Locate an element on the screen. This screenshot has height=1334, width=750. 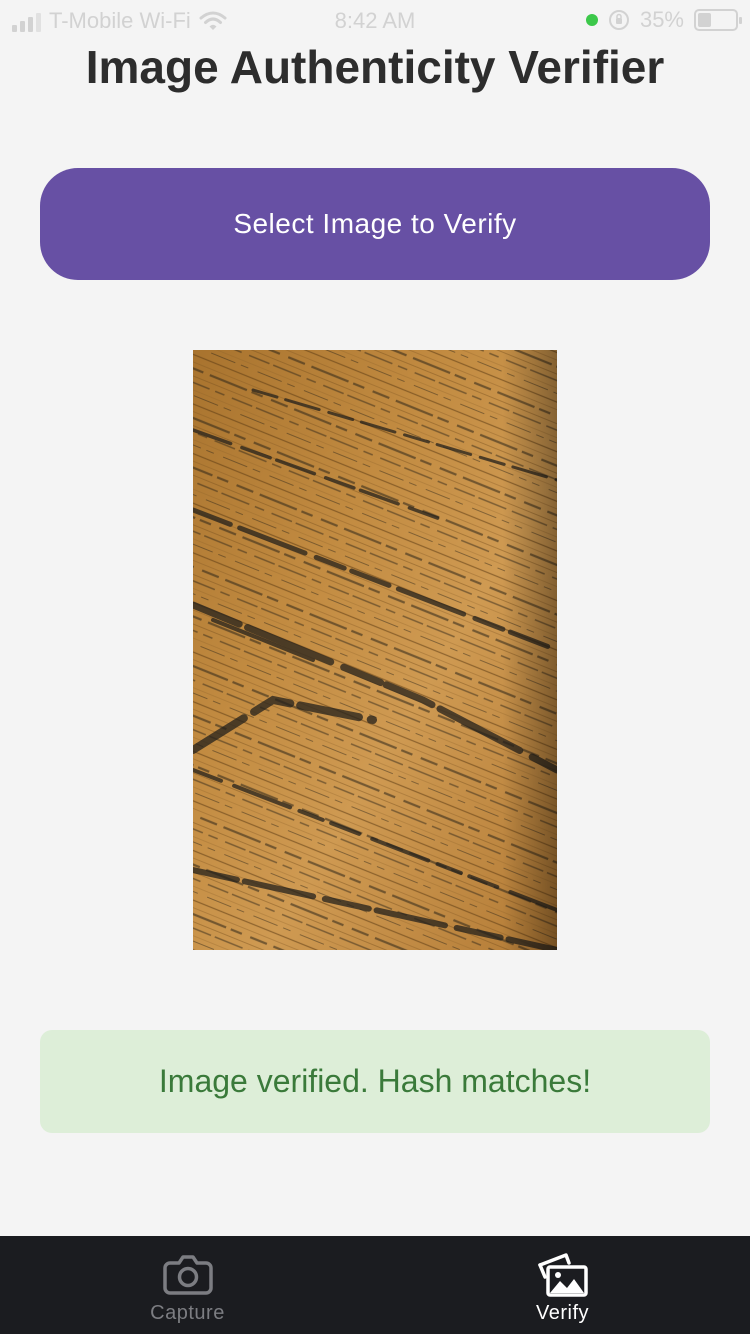
images-icon is located at coordinates (563, 1275).